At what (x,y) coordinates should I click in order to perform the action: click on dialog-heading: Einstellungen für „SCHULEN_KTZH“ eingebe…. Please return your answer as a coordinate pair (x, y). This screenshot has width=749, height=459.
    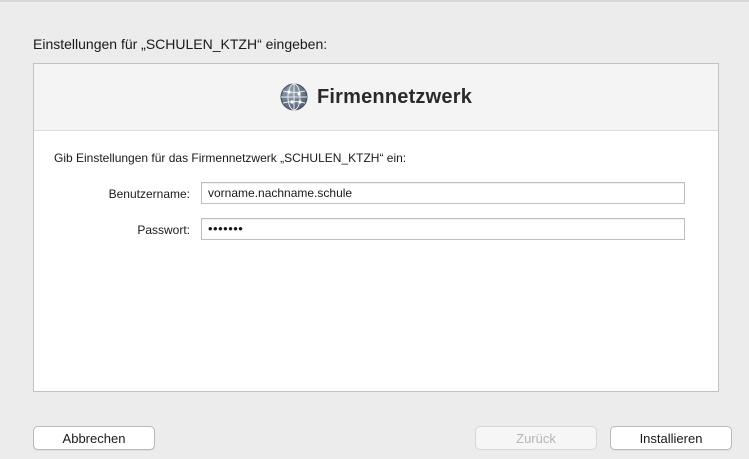
    Looking at the image, I should click on (180, 44).